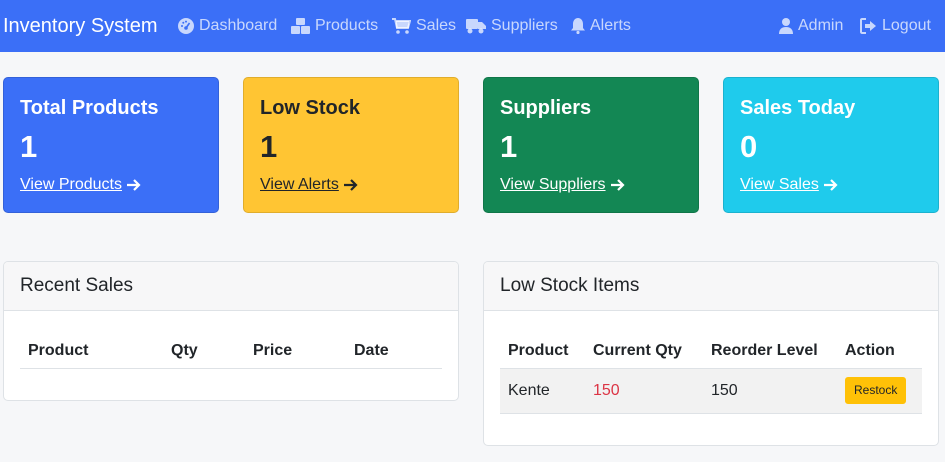 Image resolution: width=945 pixels, height=462 pixels. I want to click on link-label: View Suppliers, so click(553, 184).